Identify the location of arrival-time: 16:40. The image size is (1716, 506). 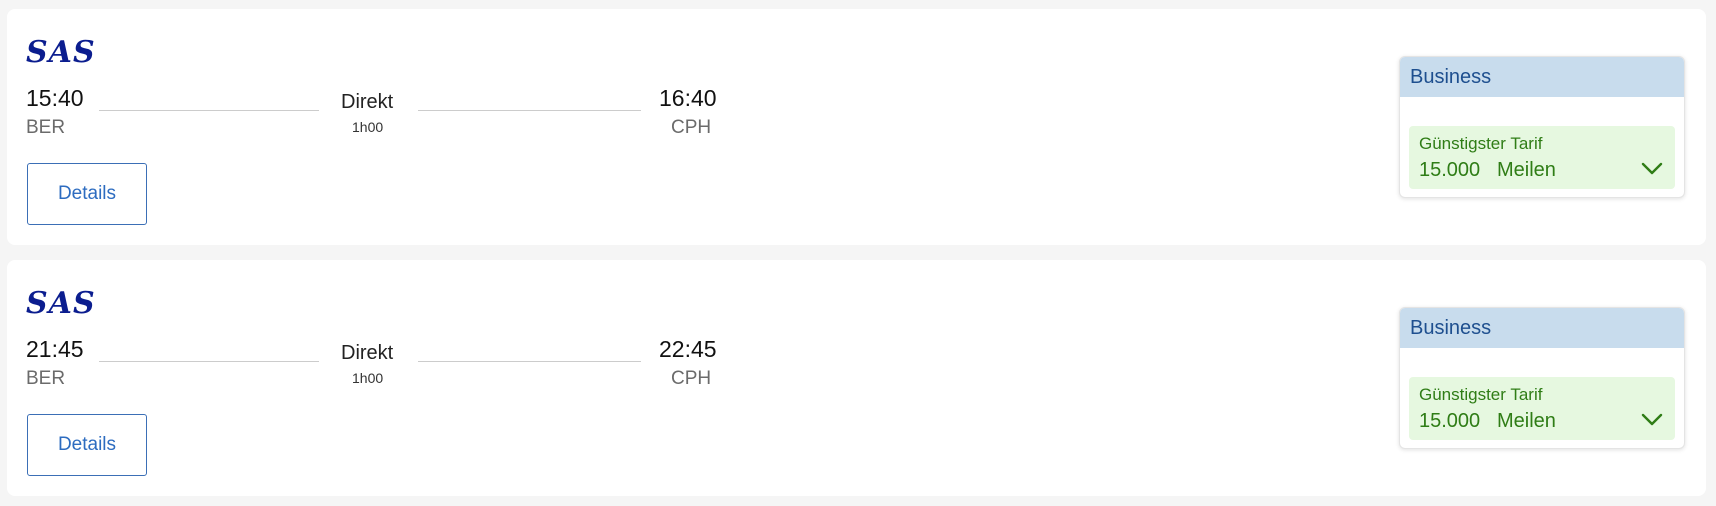
(688, 98).